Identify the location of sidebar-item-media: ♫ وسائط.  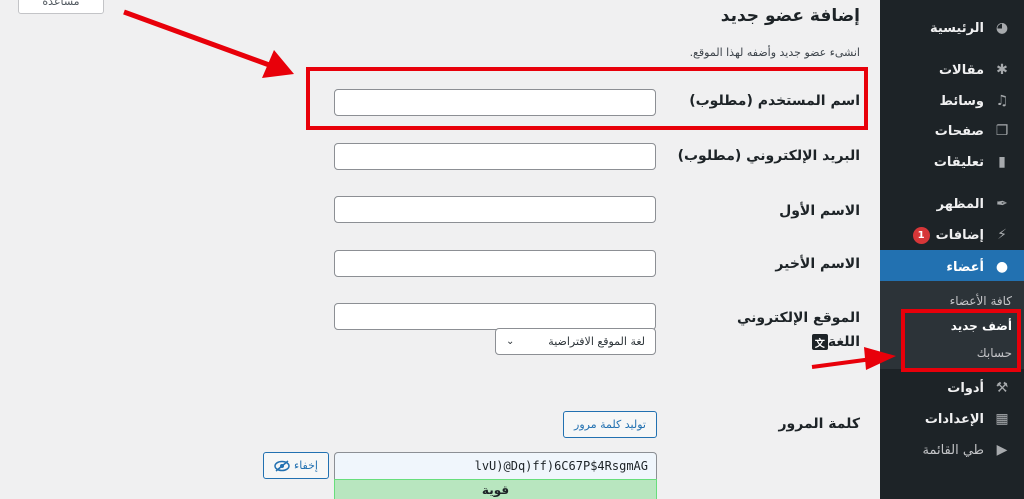
(952, 101).